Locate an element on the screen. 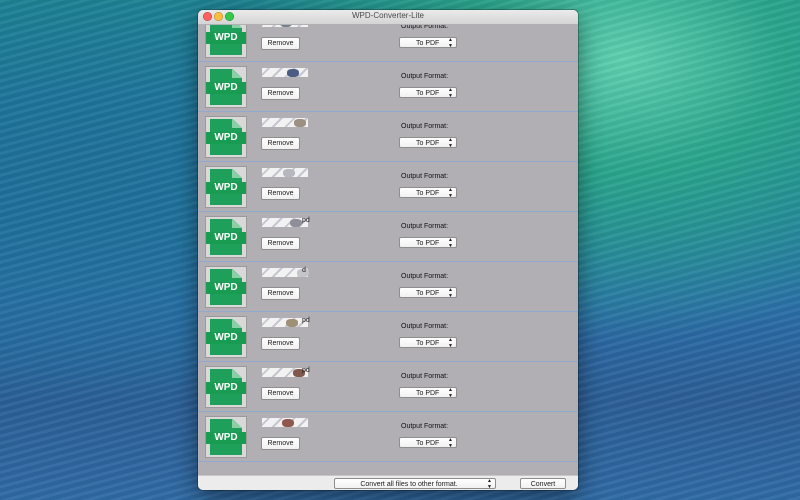  file-name-text: d is located at coordinates (304, 270).